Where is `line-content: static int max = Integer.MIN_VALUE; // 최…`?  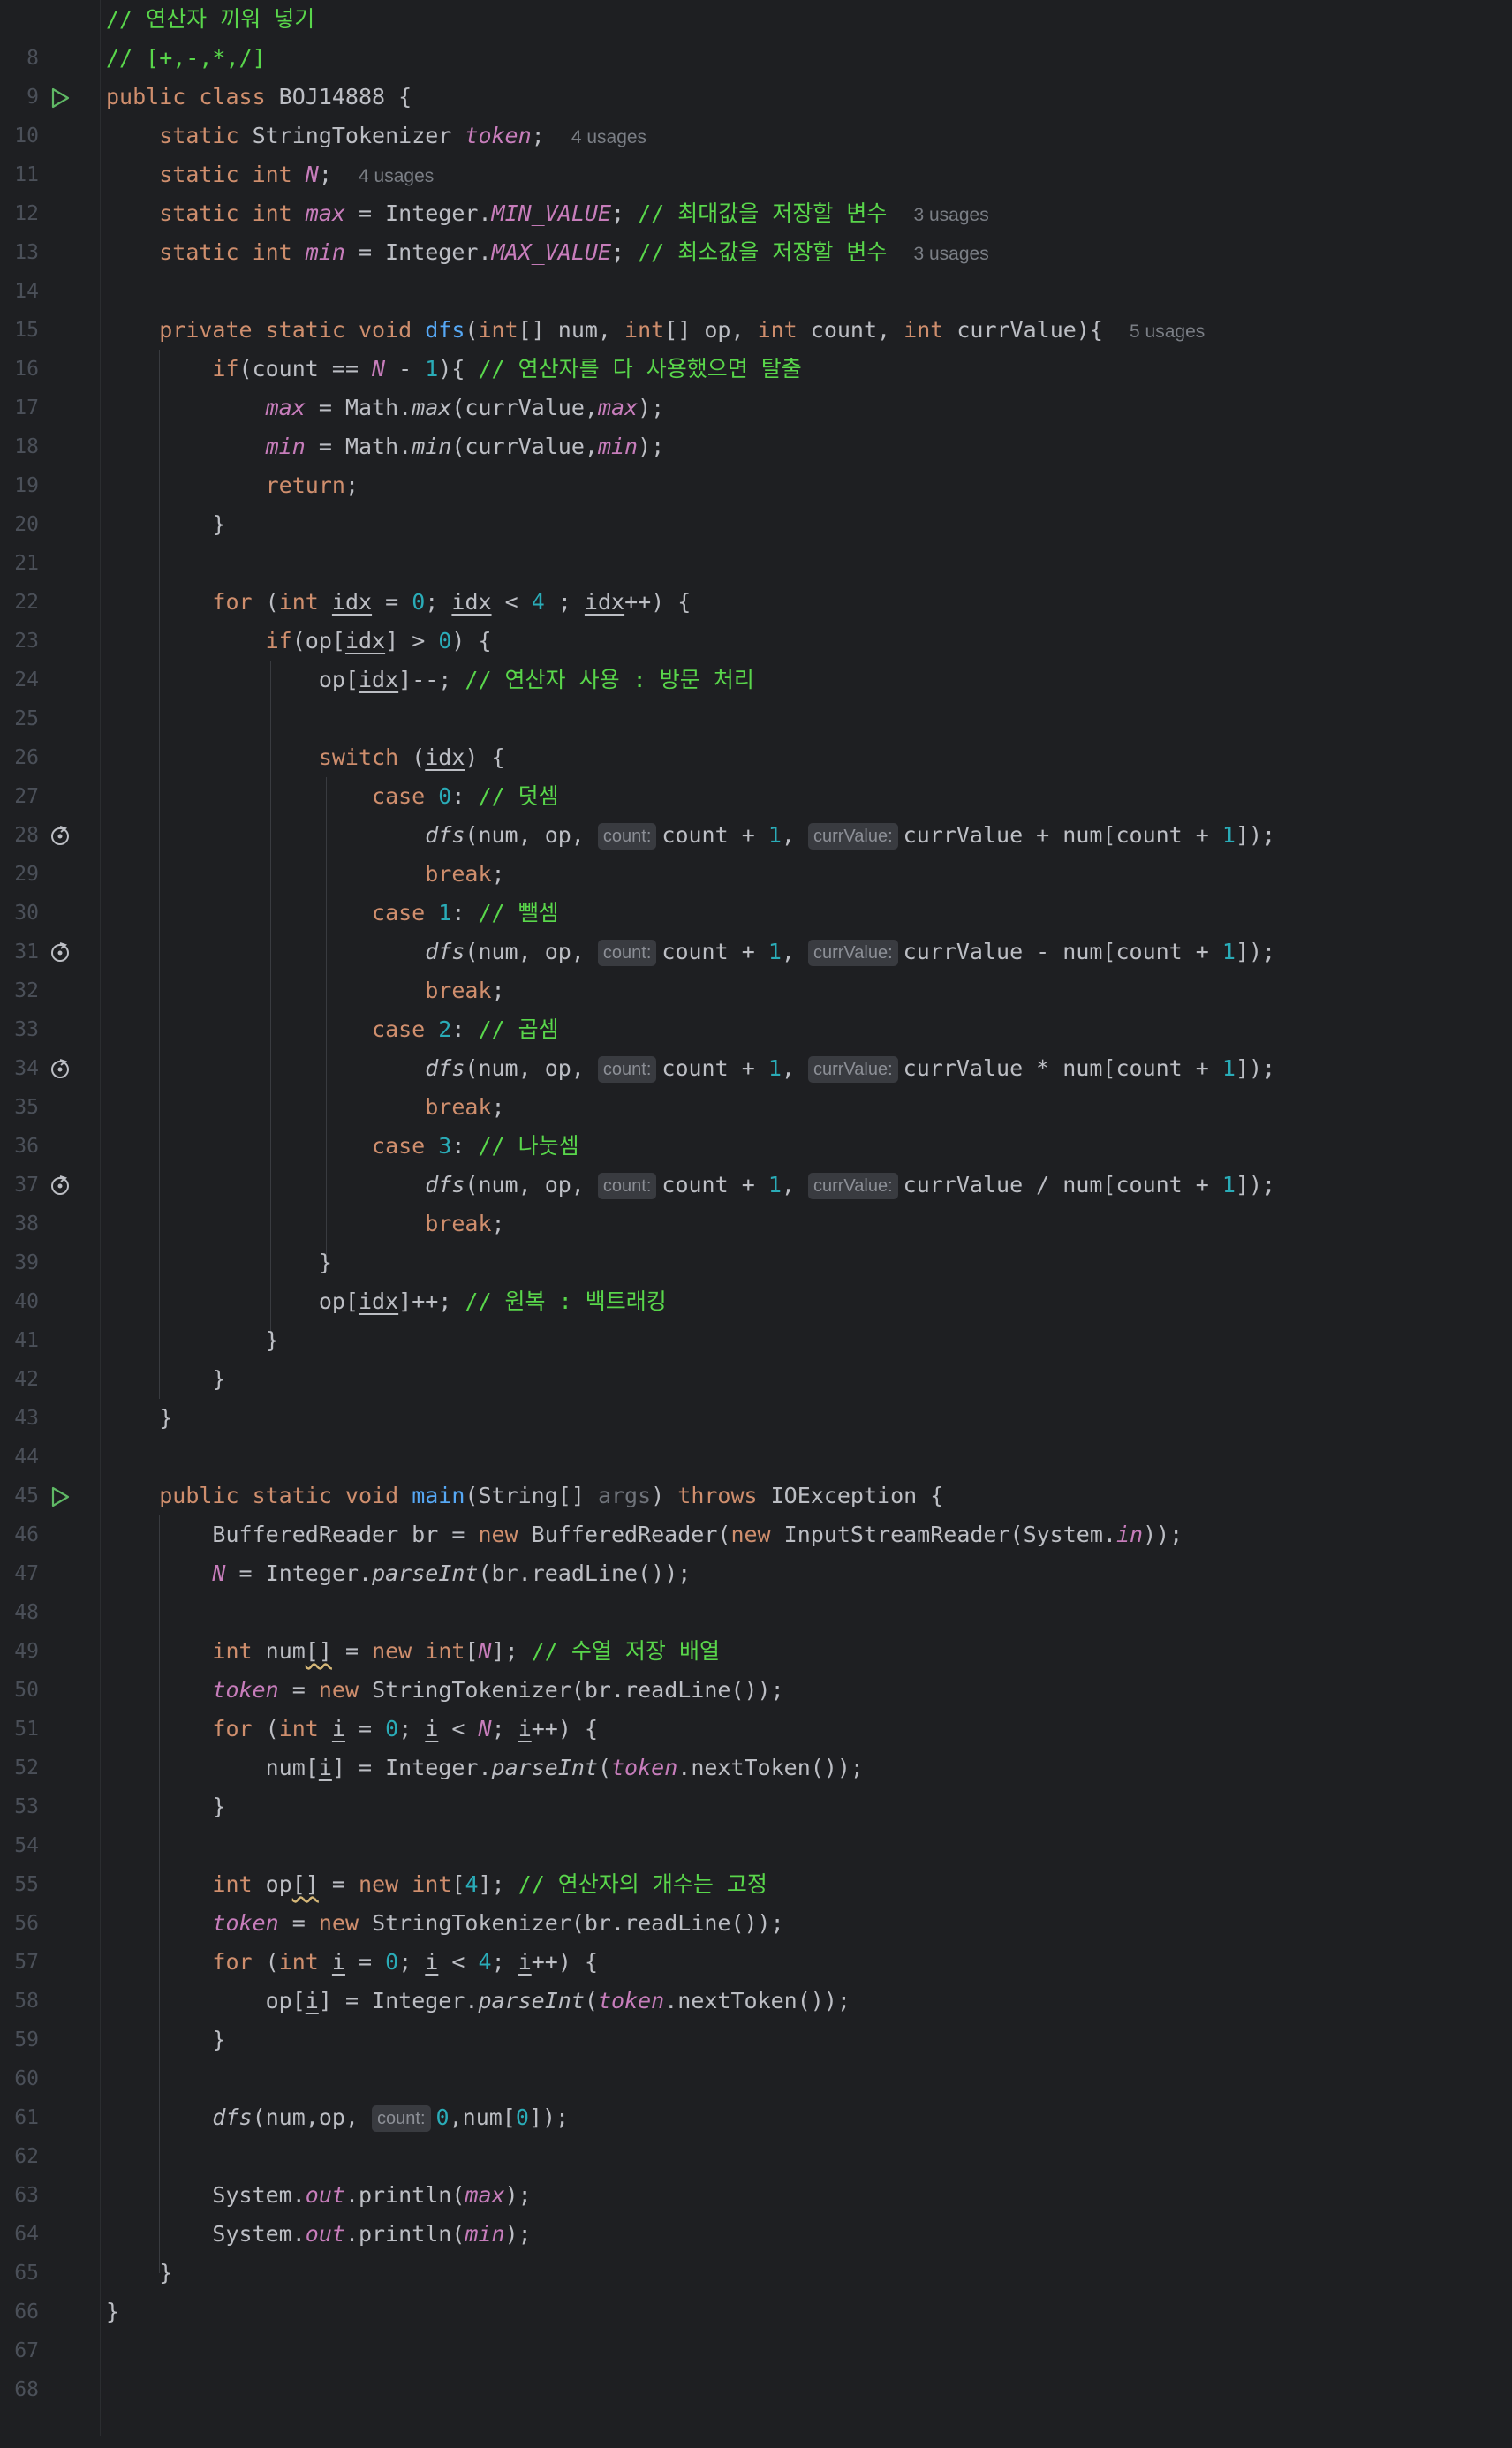 line-content: static int max = Integer.MIN_VALUE; // 최… is located at coordinates (574, 213).